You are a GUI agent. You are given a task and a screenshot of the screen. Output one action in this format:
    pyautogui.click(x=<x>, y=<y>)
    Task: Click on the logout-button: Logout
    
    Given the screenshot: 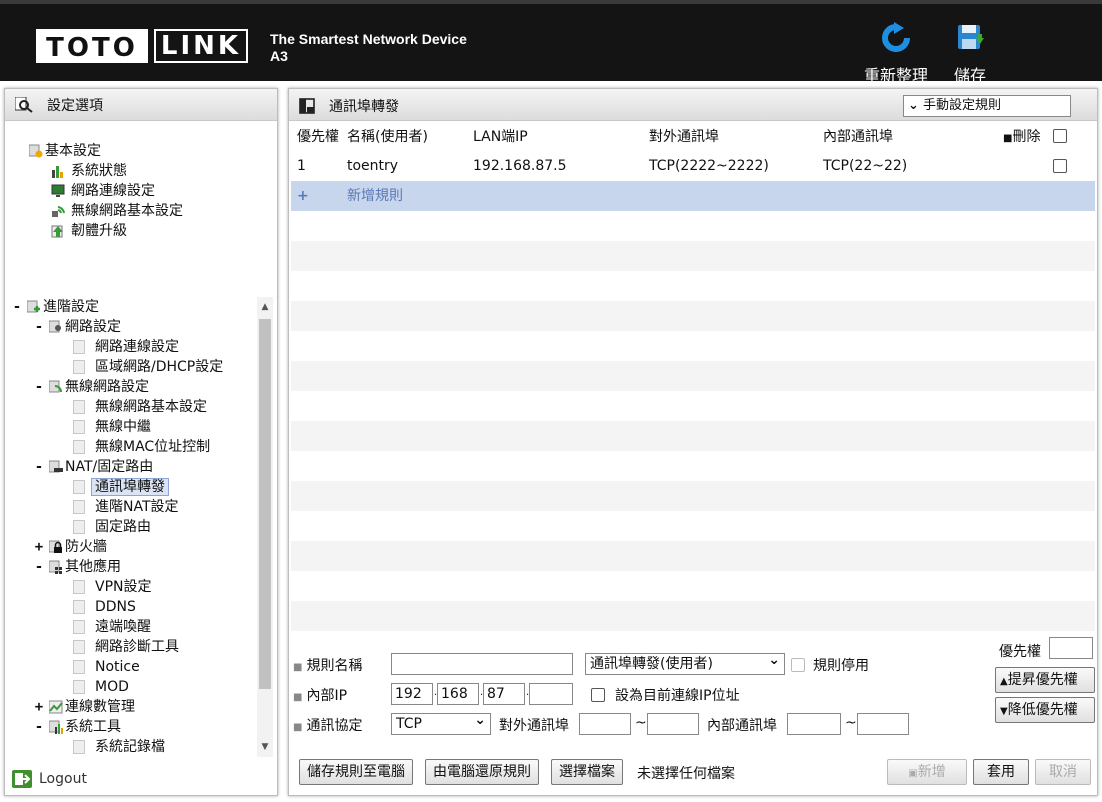 What is the action you would take?
    pyautogui.click(x=49, y=779)
    